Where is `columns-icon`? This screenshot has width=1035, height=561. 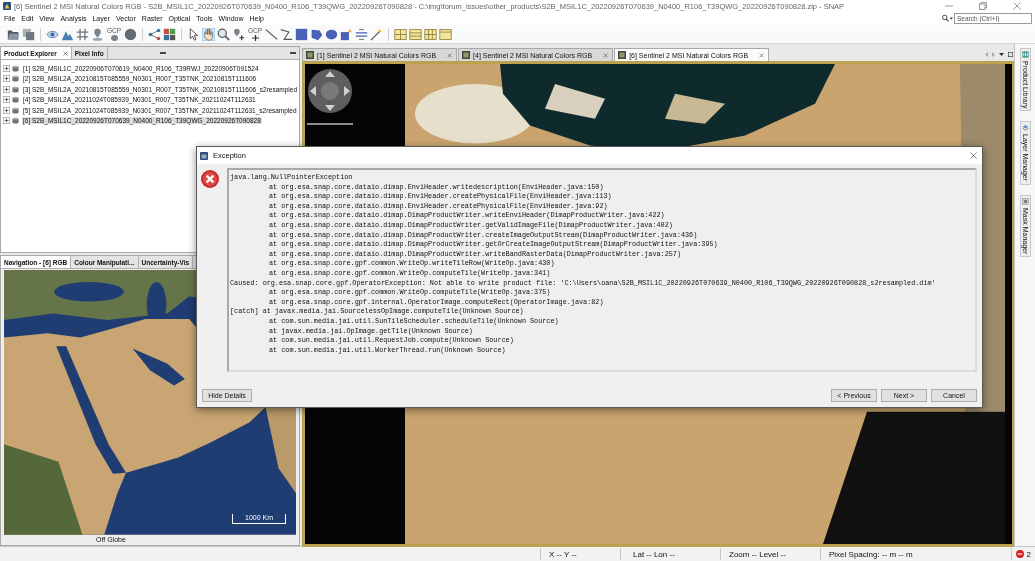
columns-icon is located at coordinates (1025, 54).